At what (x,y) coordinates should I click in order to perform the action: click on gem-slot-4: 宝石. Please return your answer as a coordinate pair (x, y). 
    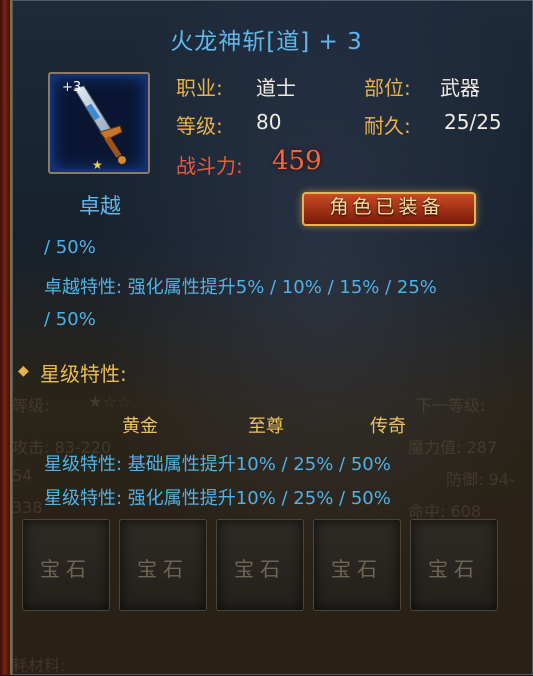
    Looking at the image, I should click on (357, 565).